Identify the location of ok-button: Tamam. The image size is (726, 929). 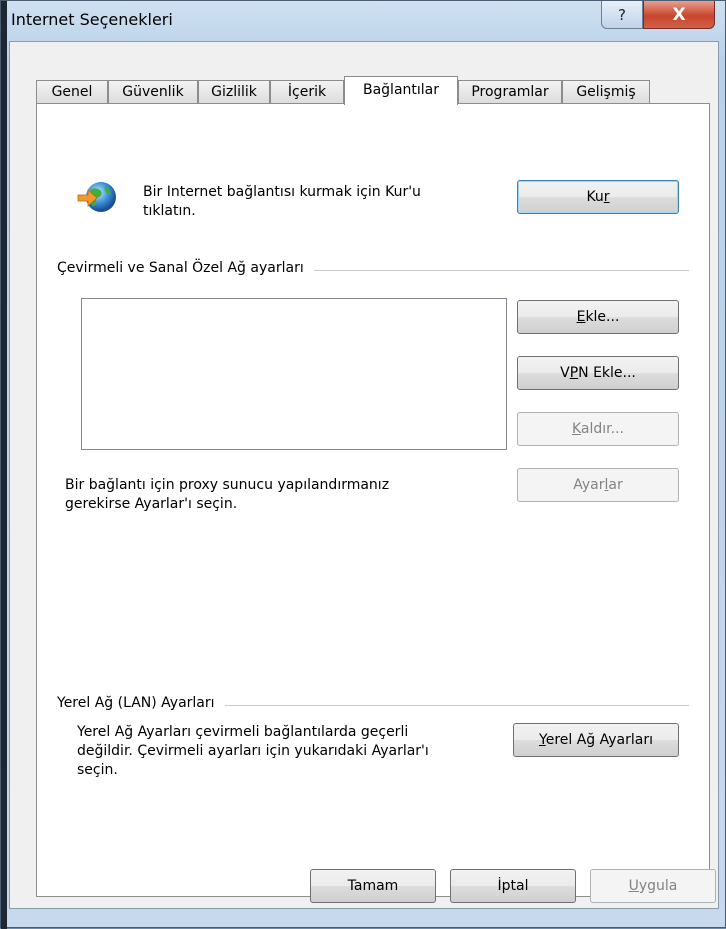
(373, 886).